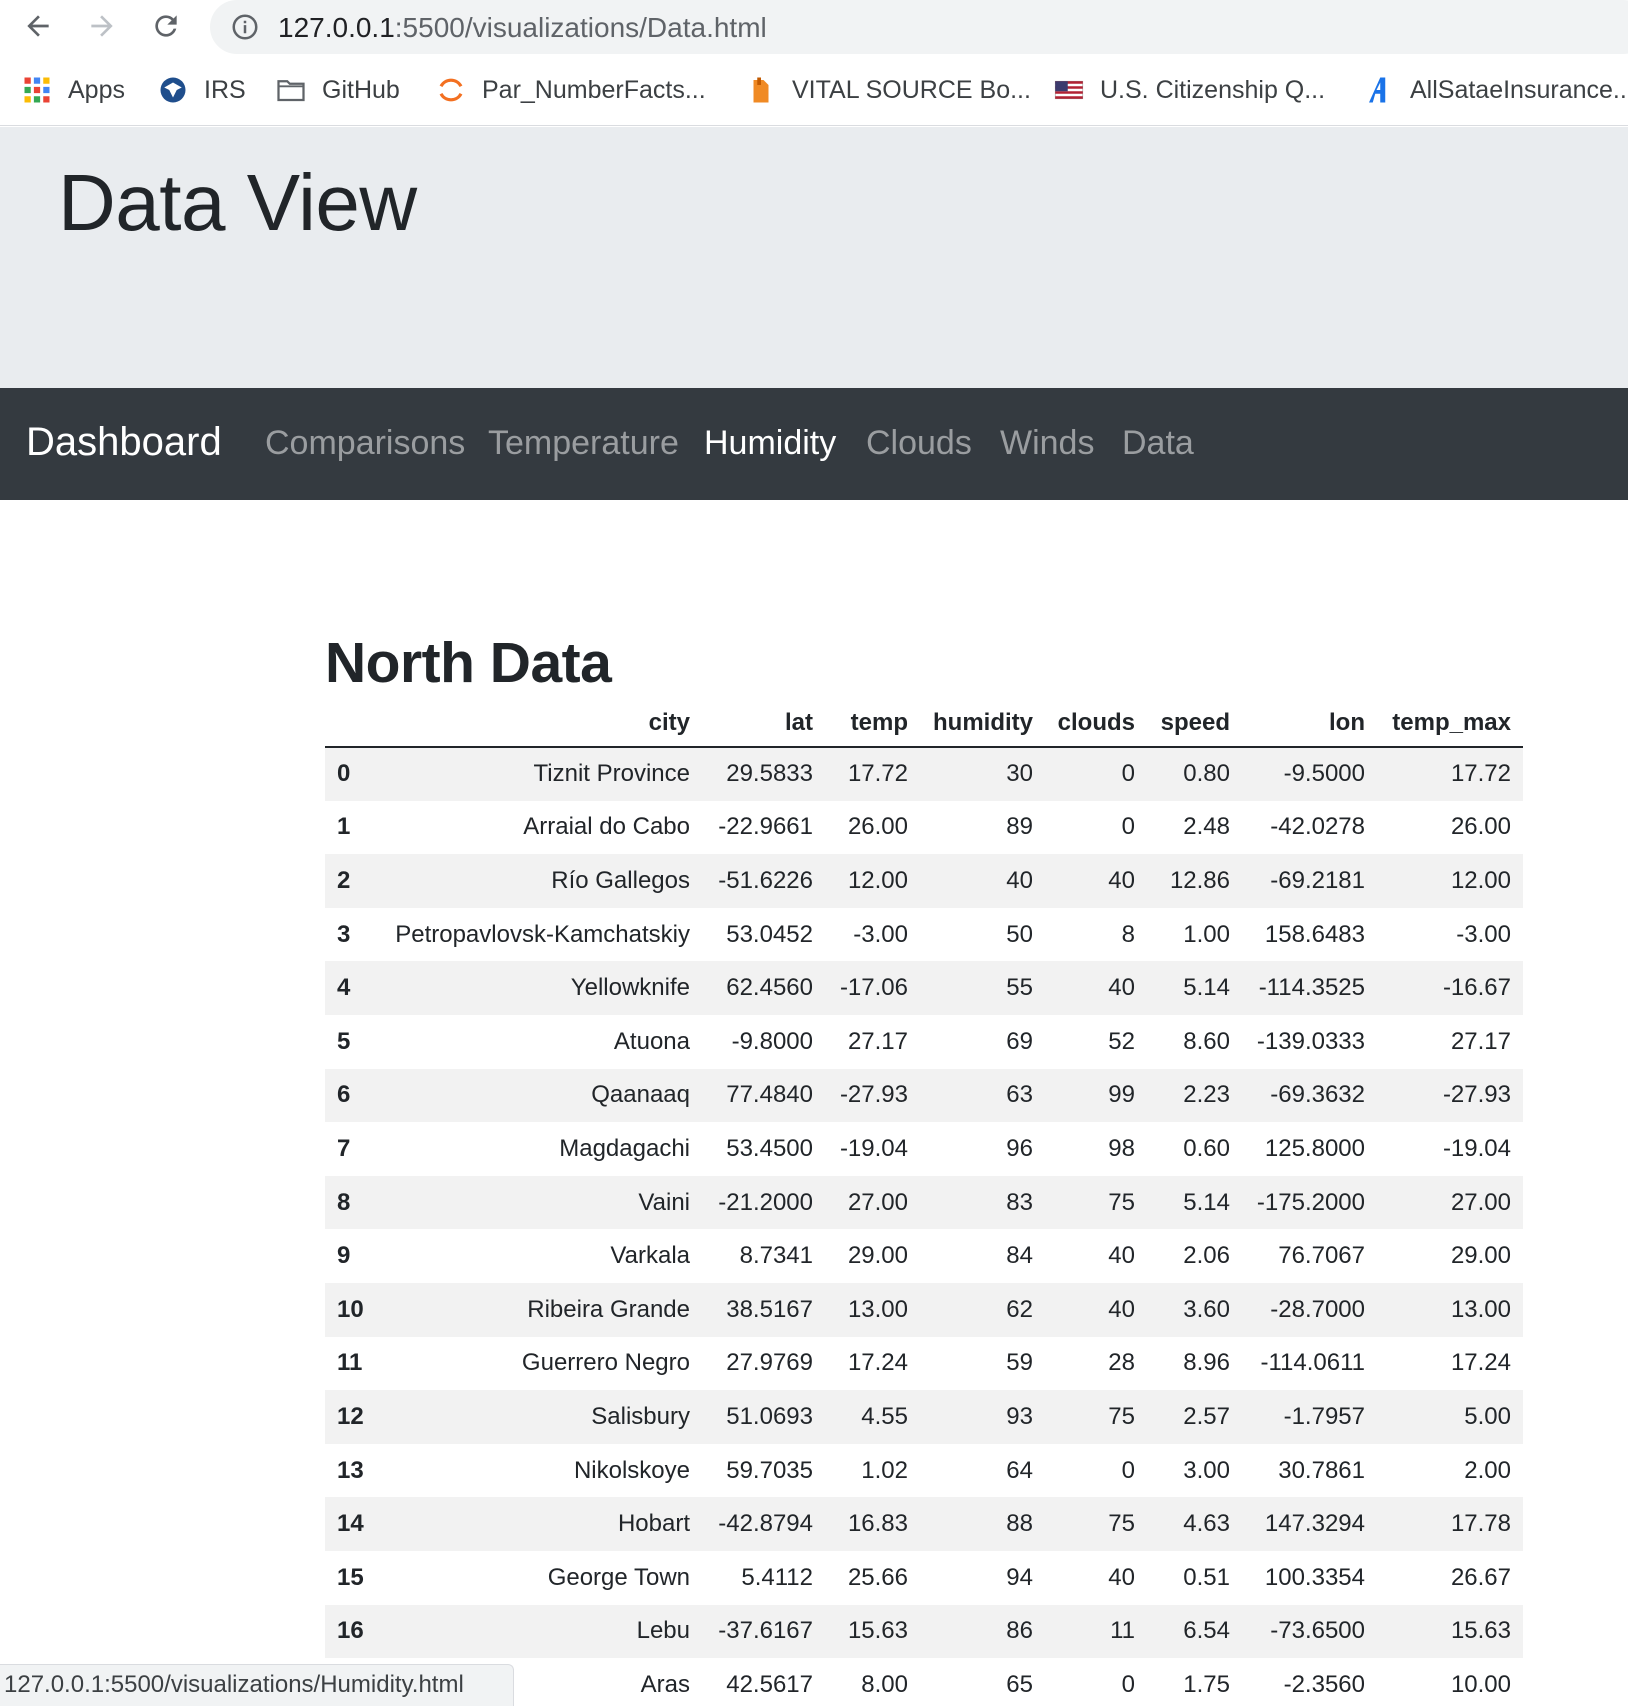  Describe the element at coordinates (624, 1148) in the screenshot. I see `table-cell: Magdagachi` at that location.